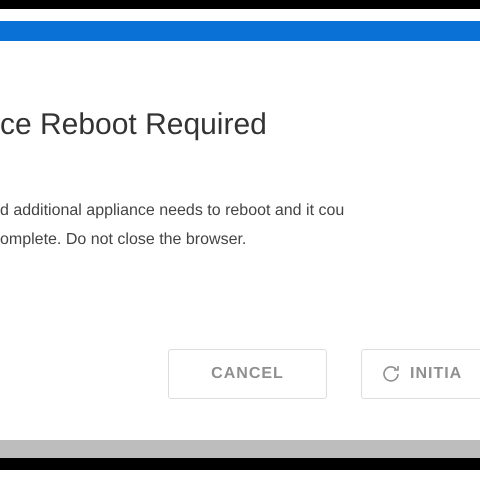  What do you see at coordinates (123, 240) in the screenshot?
I see `message-text: omplete. Do not close the browser.` at bounding box center [123, 240].